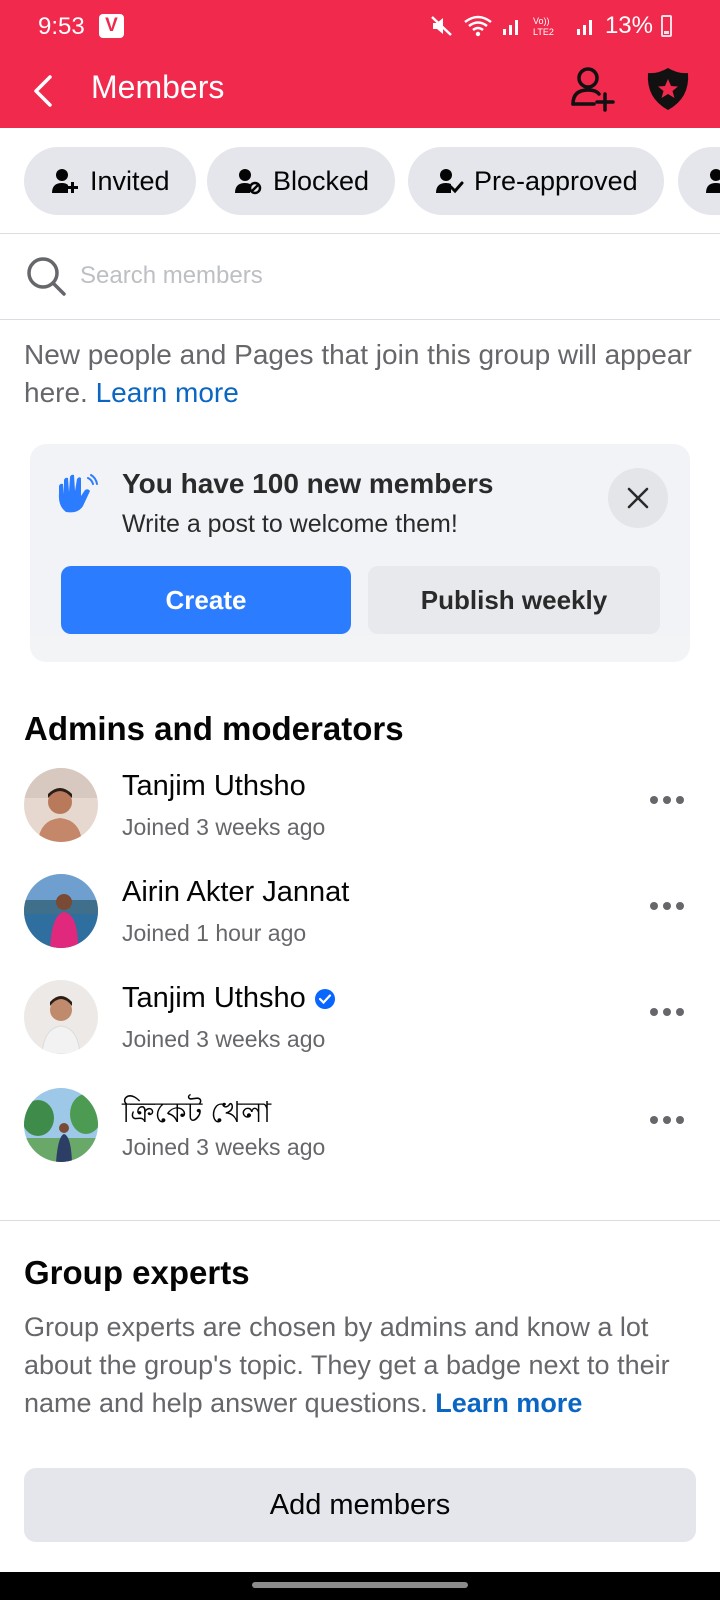 This screenshot has height=1600, width=720. I want to click on experts-section-title: Group experts, so click(137, 1272).